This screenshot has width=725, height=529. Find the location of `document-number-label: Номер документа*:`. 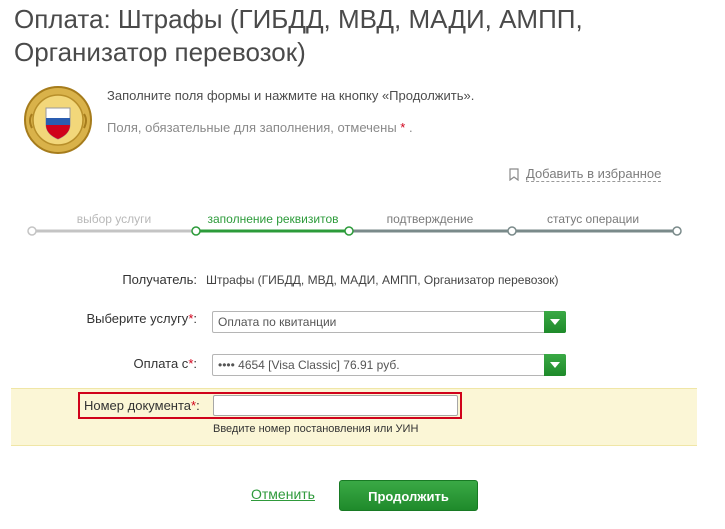

document-number-label: Номер документа*: is located at coordinates (142, 405).